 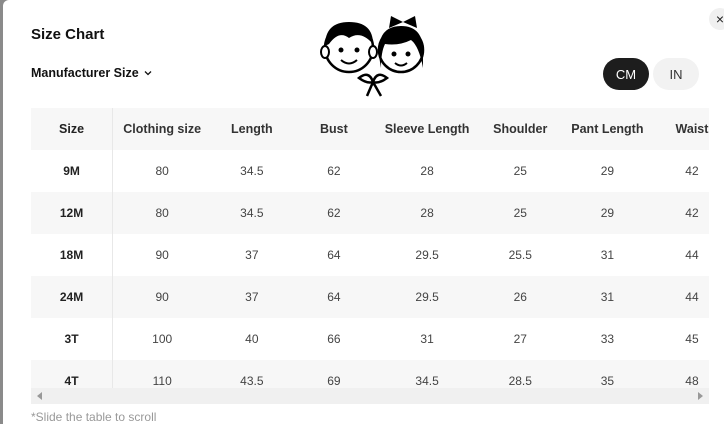 I want to click on table-cell: 26, so click(x=520, y=297).